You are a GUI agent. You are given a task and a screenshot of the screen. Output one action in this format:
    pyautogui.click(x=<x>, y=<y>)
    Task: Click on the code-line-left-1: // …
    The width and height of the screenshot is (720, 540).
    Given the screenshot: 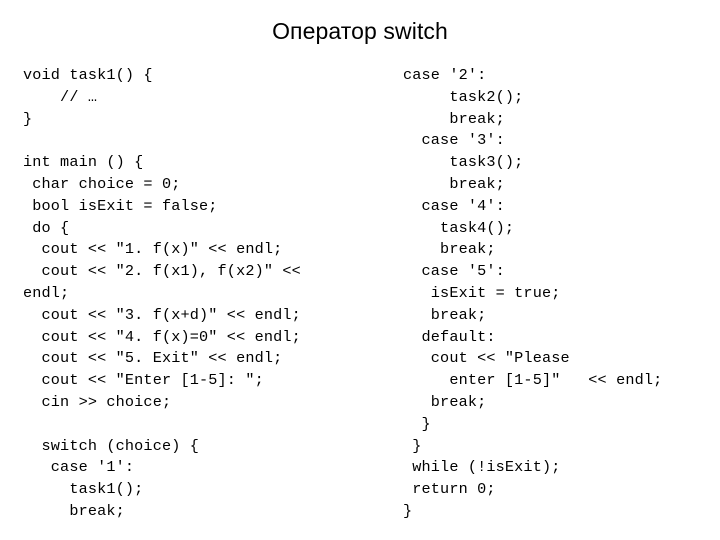 What is the action you would take?
    pyautogui.click(x=60, y=96)
    